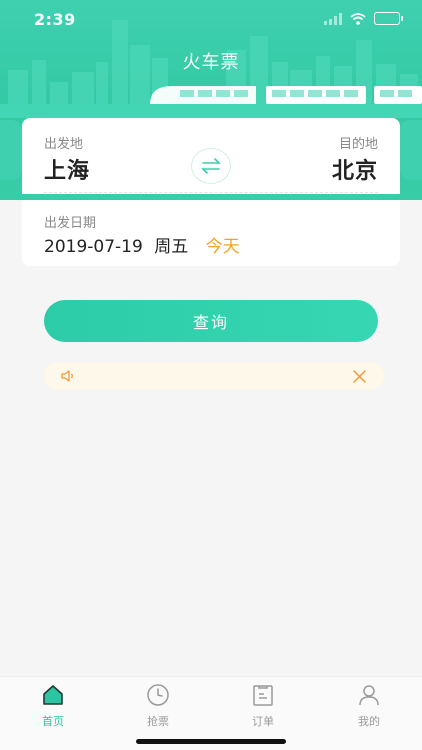  Describe the element at coordinates (359, 376) in the screenshot. I see `close-icon` at that location.